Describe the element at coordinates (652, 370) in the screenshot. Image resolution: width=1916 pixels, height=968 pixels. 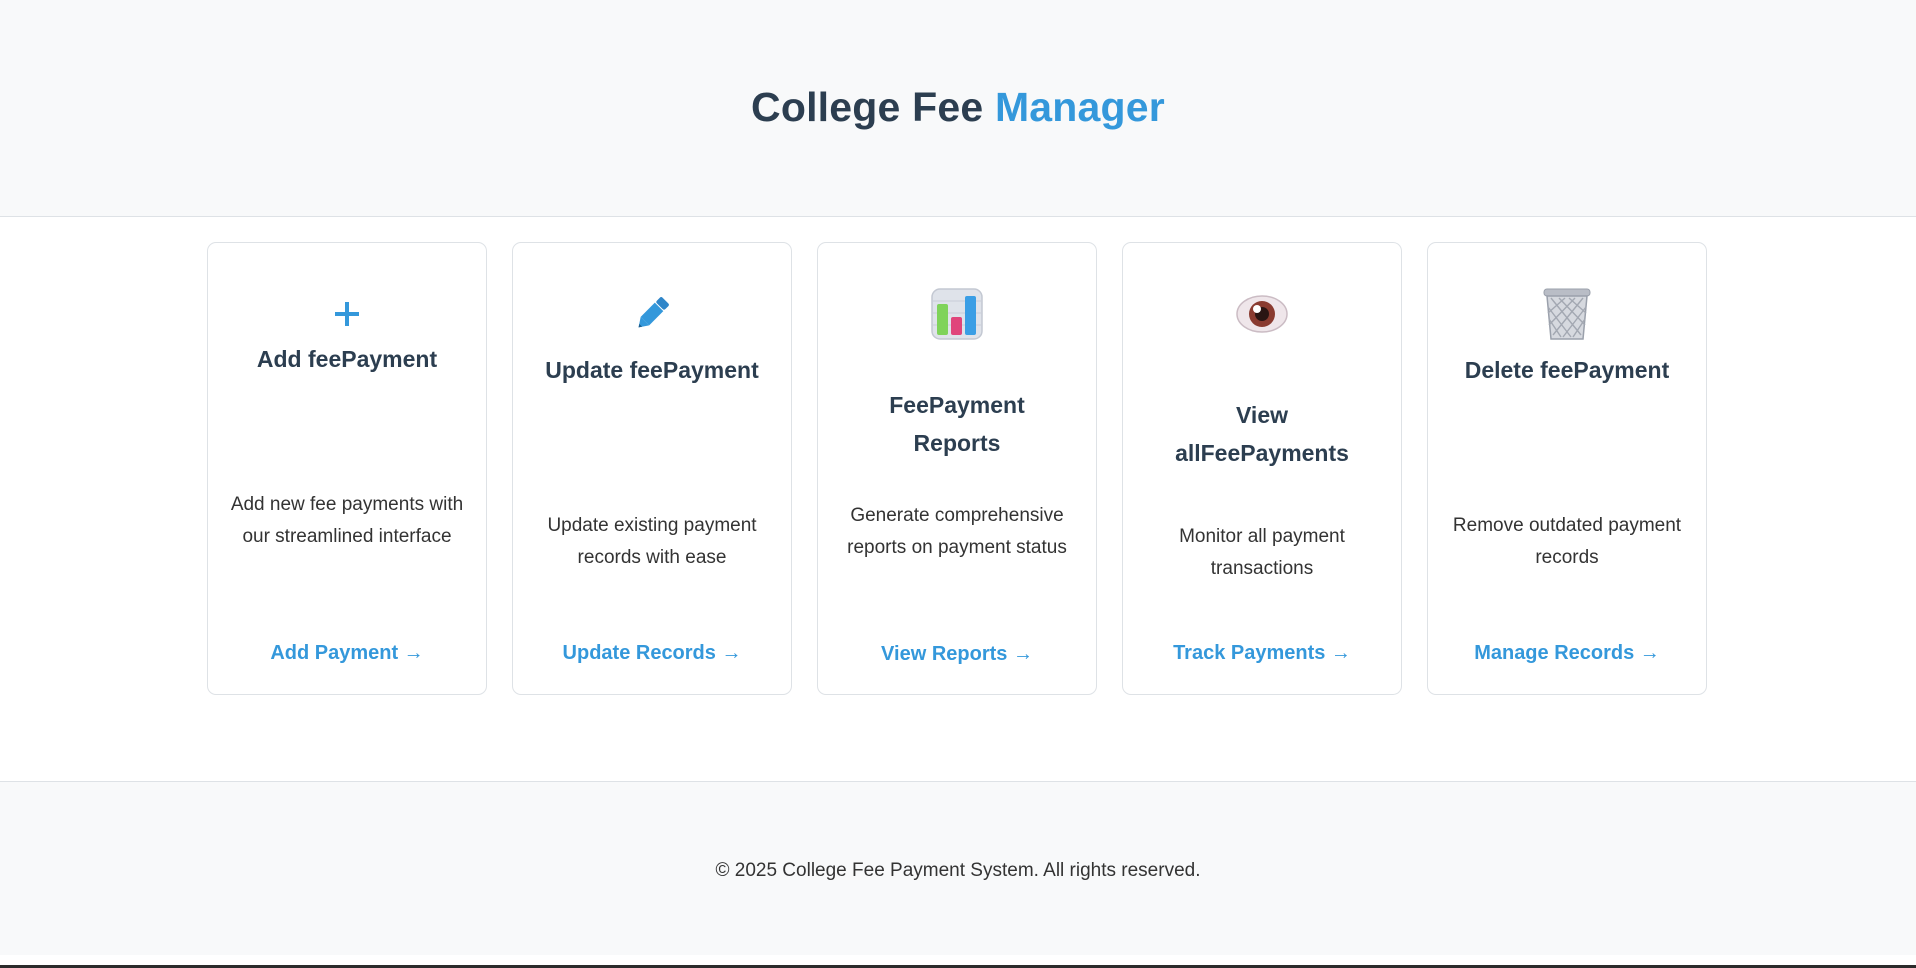
I see `card-title: Update feePayment` at that location.